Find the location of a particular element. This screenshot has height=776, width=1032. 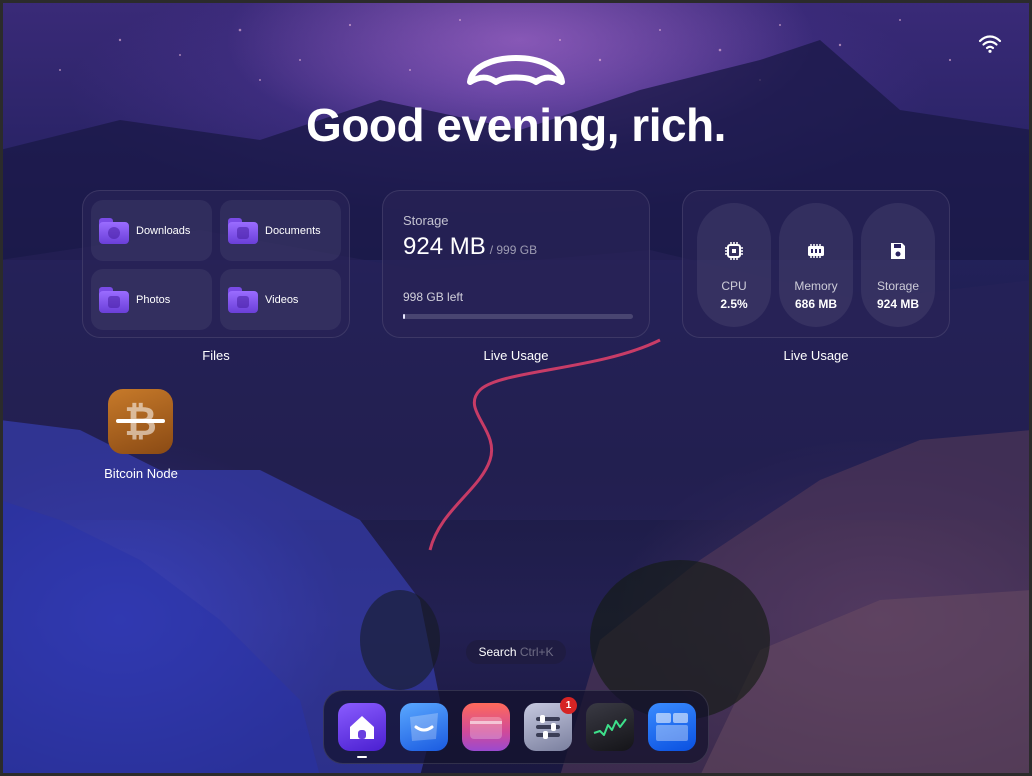

disk-icon is located at coordinates (898, 251).